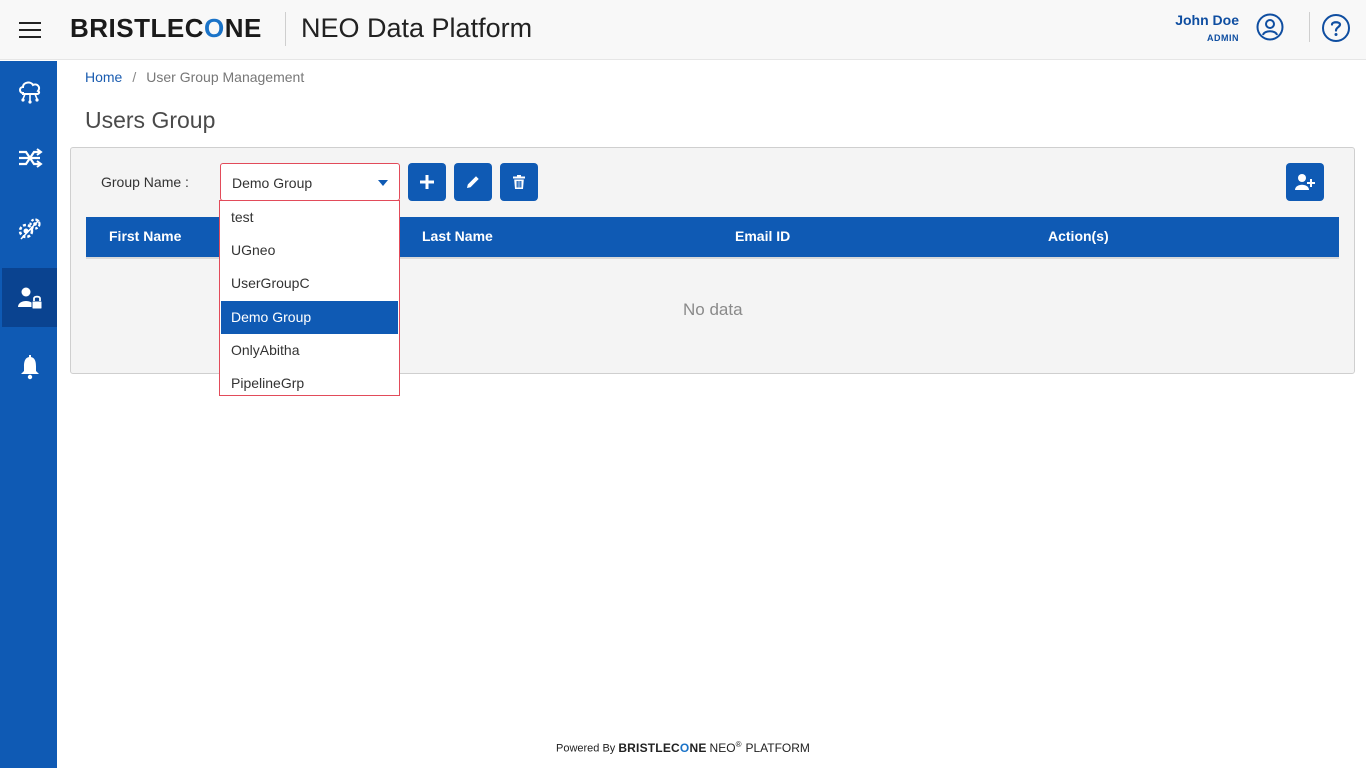 This screenshot has height=768, width=1366. I want to click on column-actions: Action(s), so click(1078, 236).